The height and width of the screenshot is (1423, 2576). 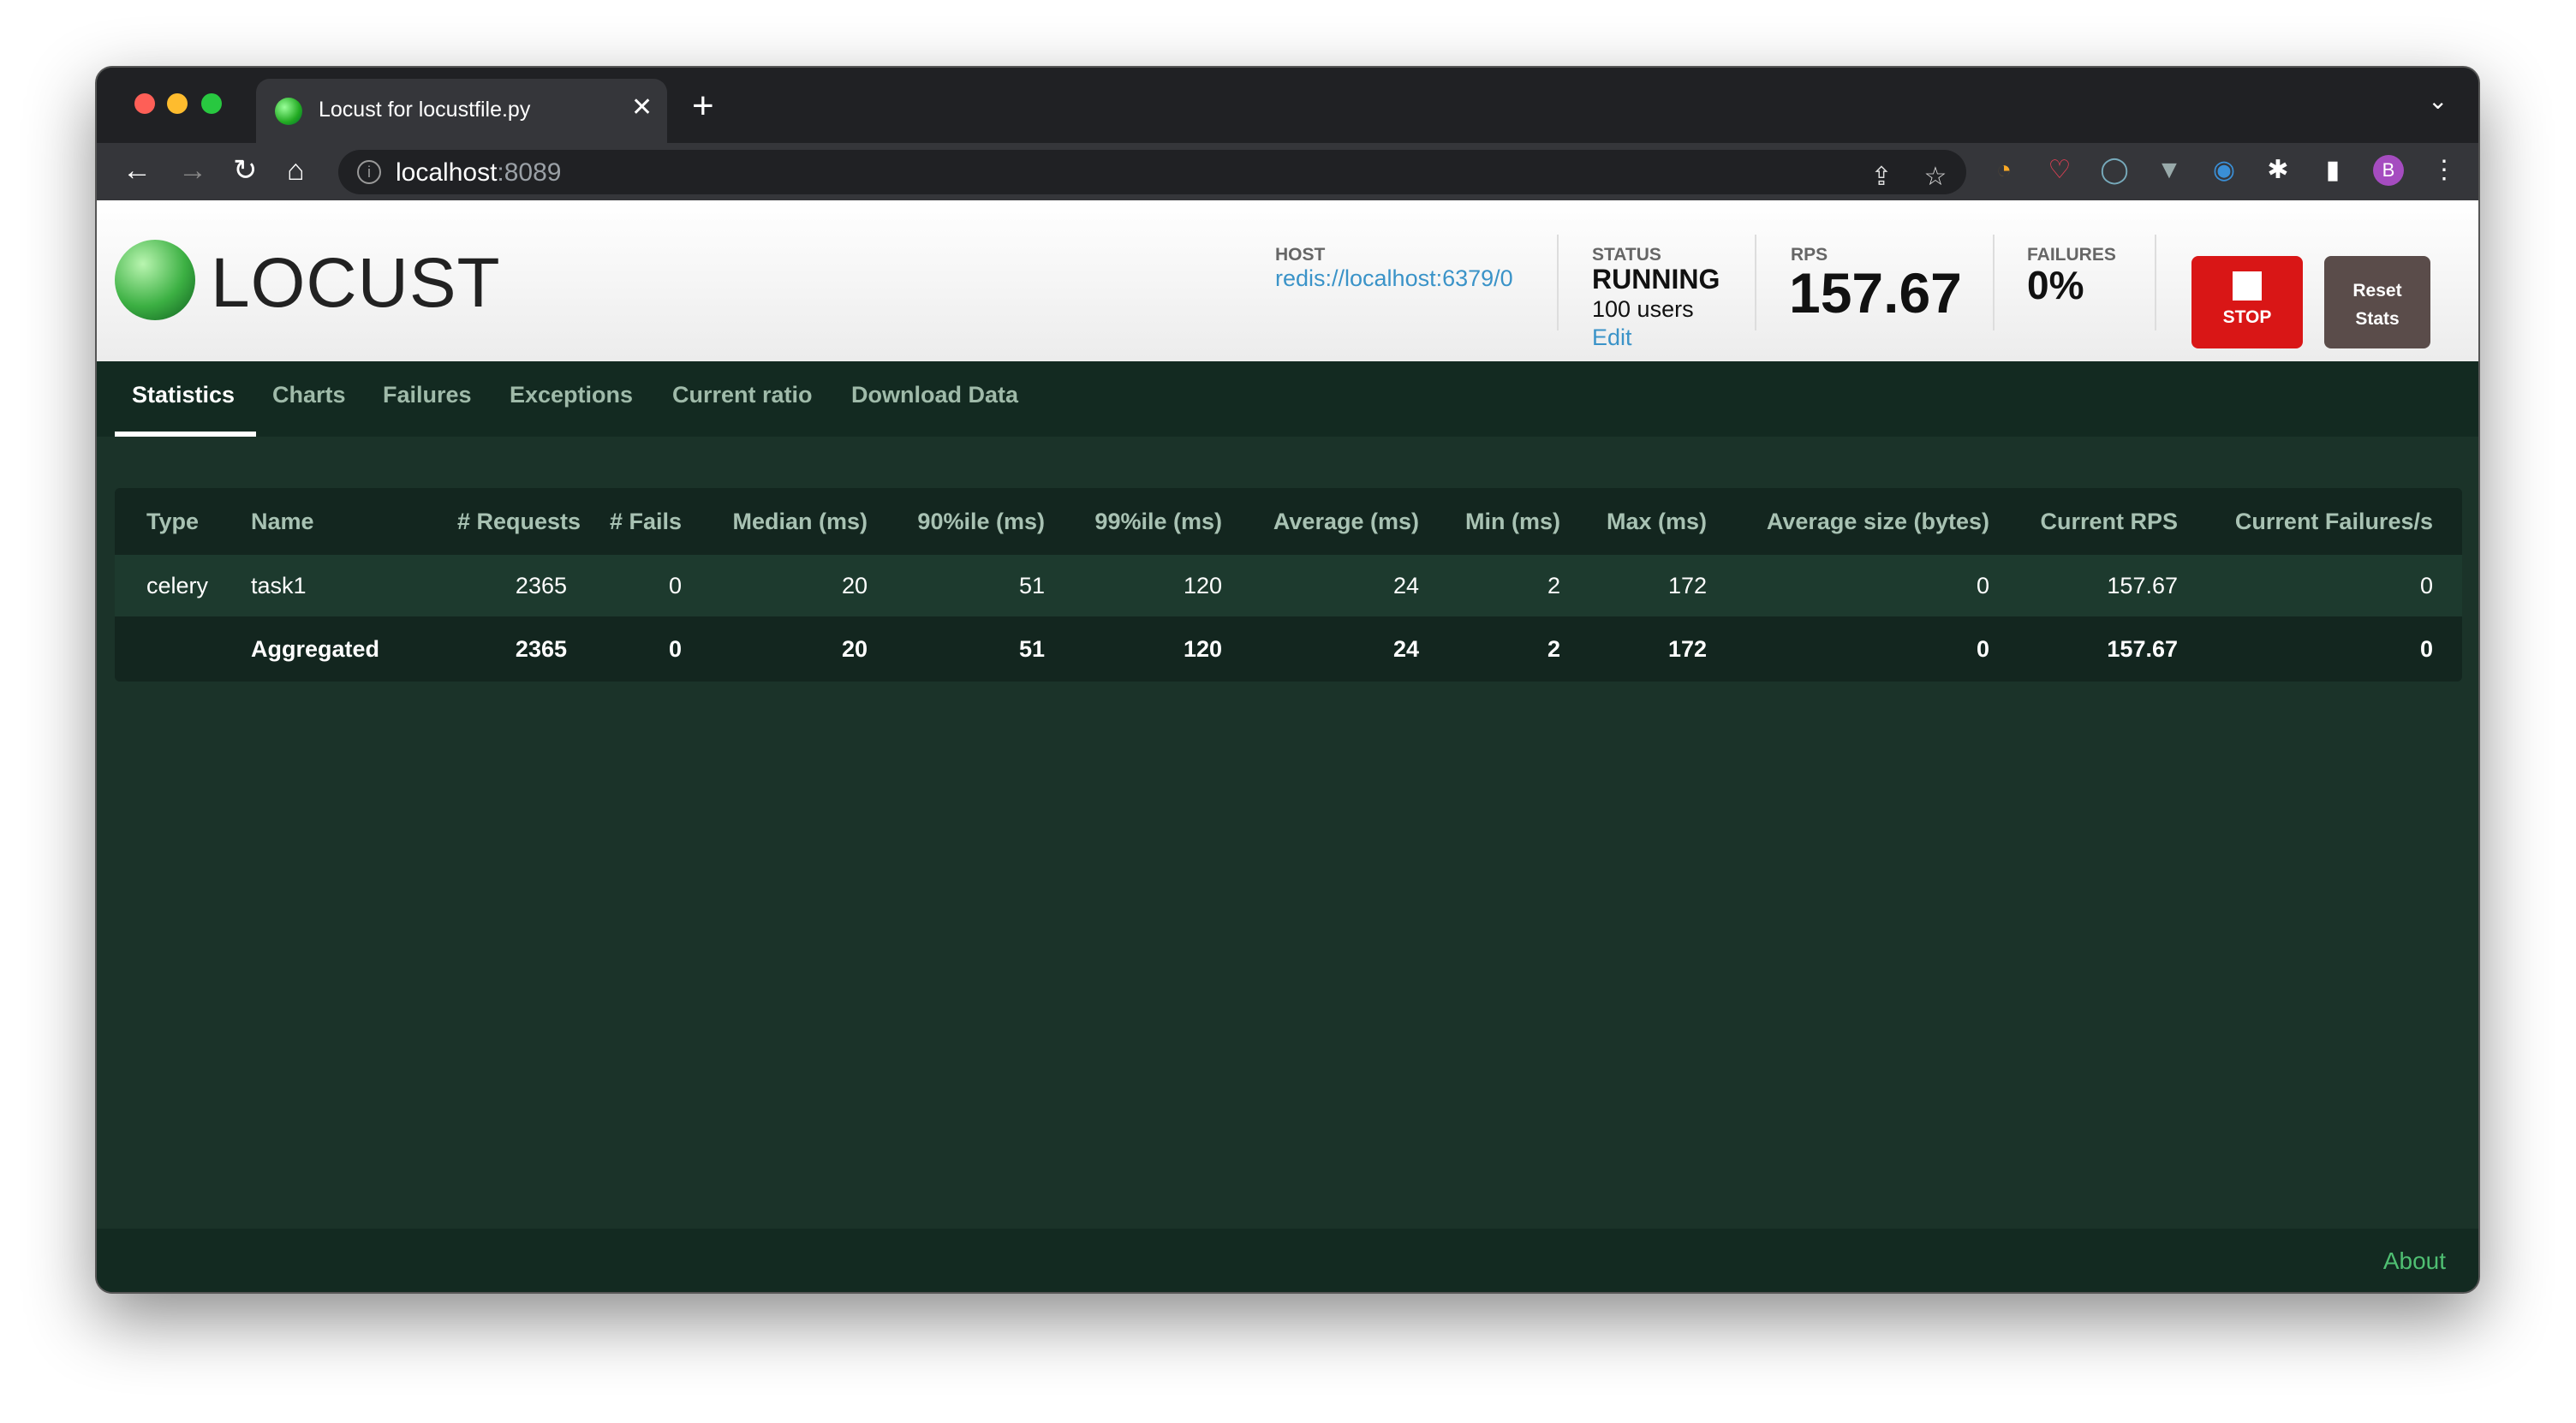 What do you see at coordinates (2169, 170) in the screenshot?
I see `vue-devtools-icon: ▼` at bounding box center [2169, 170].